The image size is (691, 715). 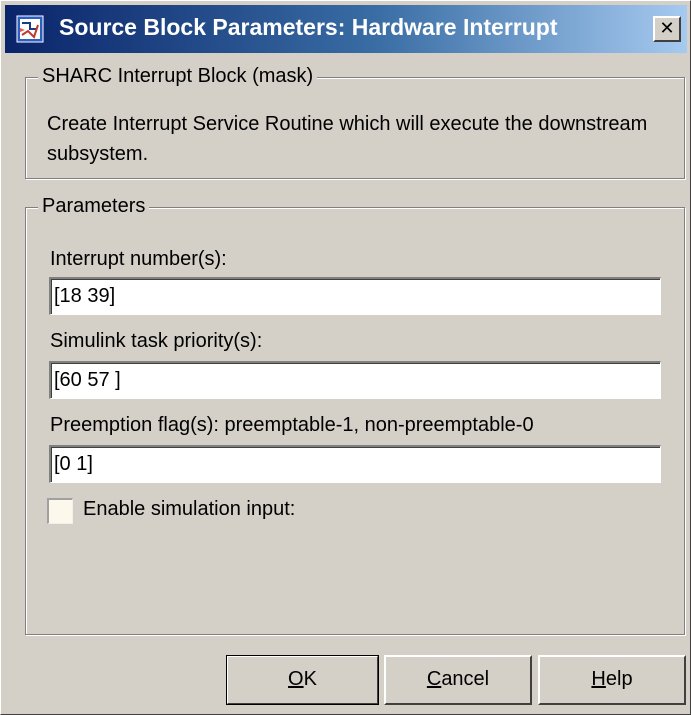 I want to click on close-icon: ✕, so click(x=667, y=28).